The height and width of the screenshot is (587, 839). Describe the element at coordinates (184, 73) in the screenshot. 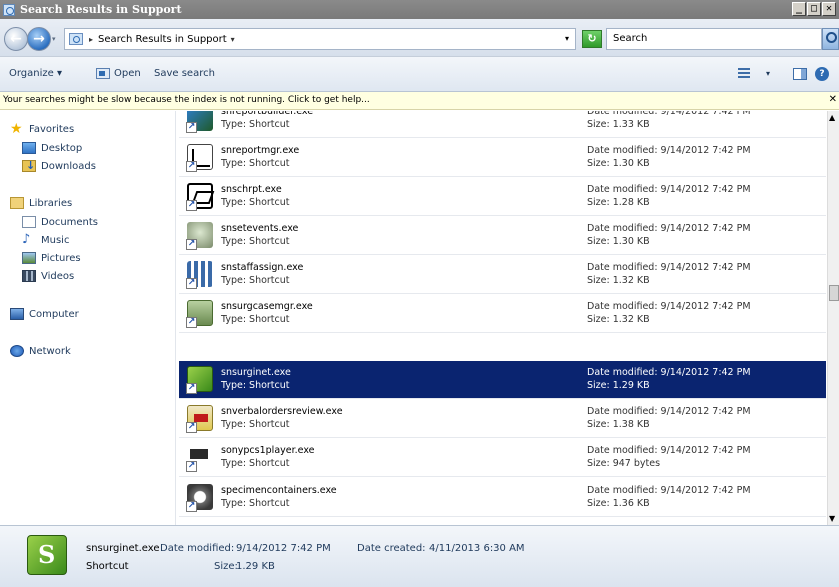

I see `save-search-button: Save search` at that location.